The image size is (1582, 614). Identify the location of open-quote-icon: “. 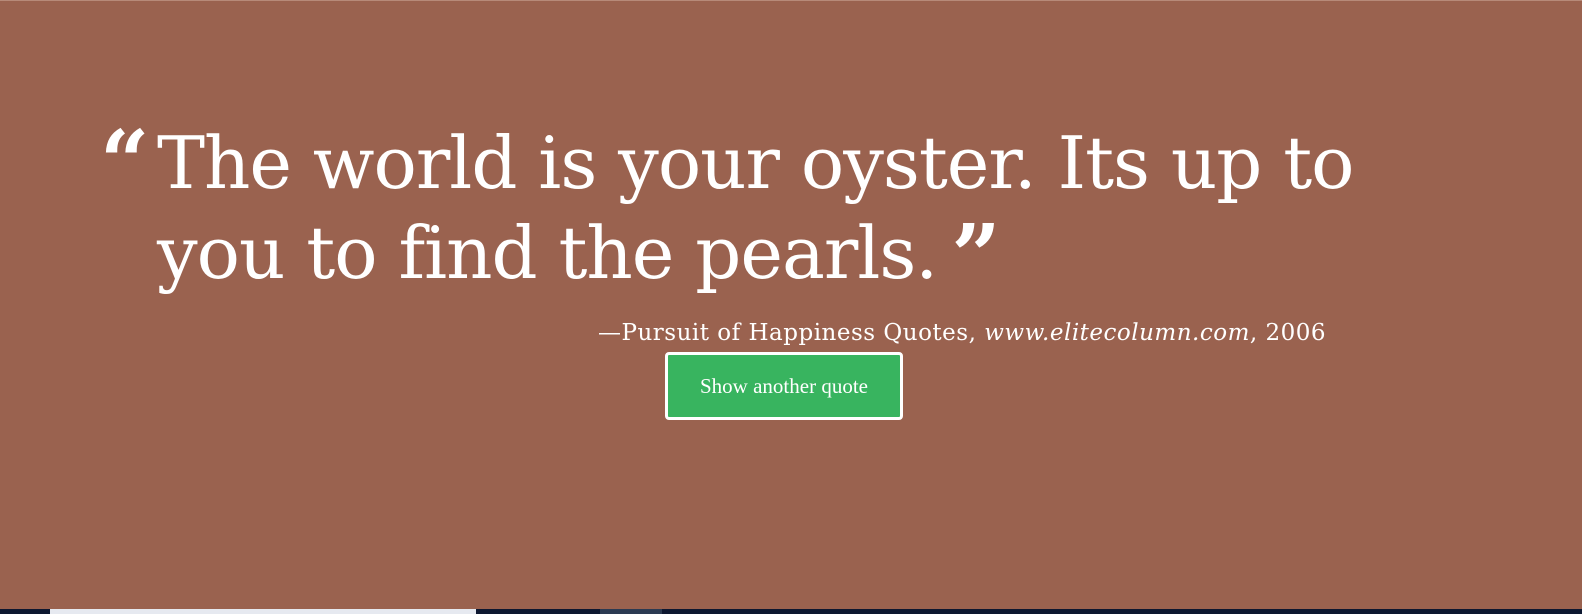
(125, 162).